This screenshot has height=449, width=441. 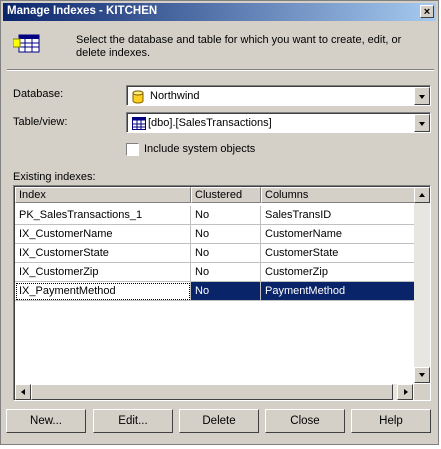 I want to click on index-row-selected: IX_PaymentMethod No PaymentMethod, so click(x=215, y=291).